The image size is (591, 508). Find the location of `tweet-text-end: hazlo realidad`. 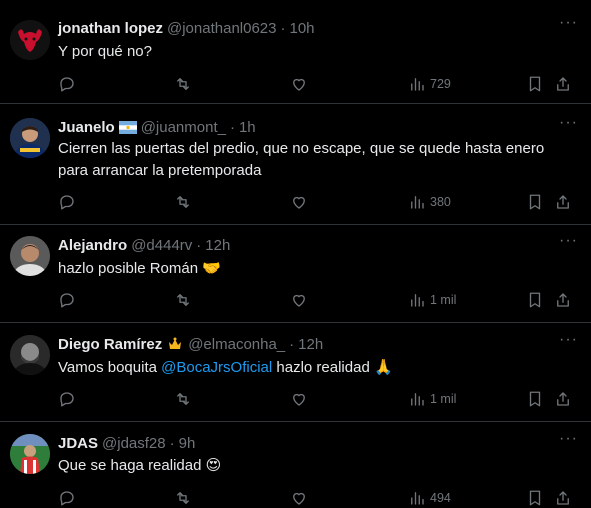

tweet-text-end: hazlo realidad is located at coordinates (321, 367).